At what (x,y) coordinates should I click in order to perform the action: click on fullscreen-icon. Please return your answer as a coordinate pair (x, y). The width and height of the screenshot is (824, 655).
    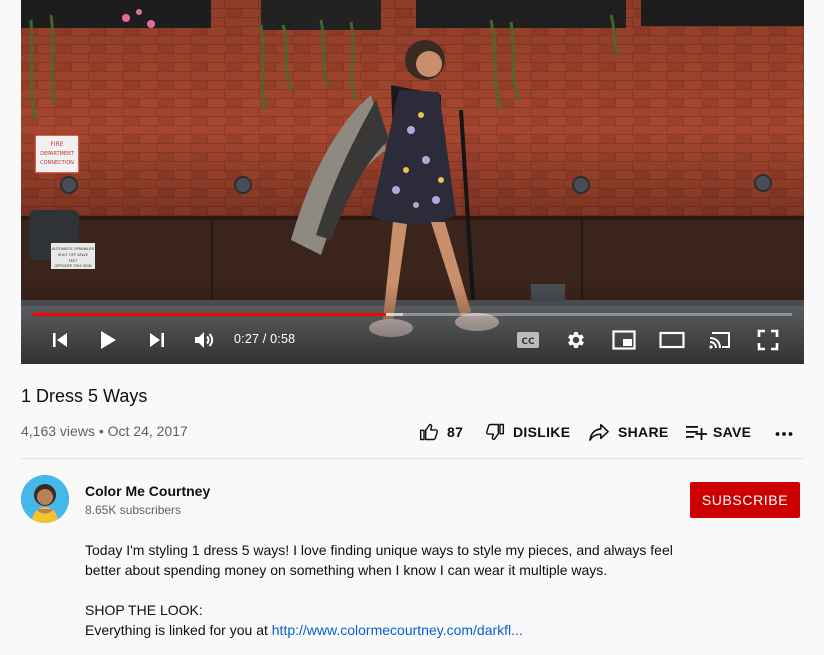
    Looking at the image, I should click on (768, 340).